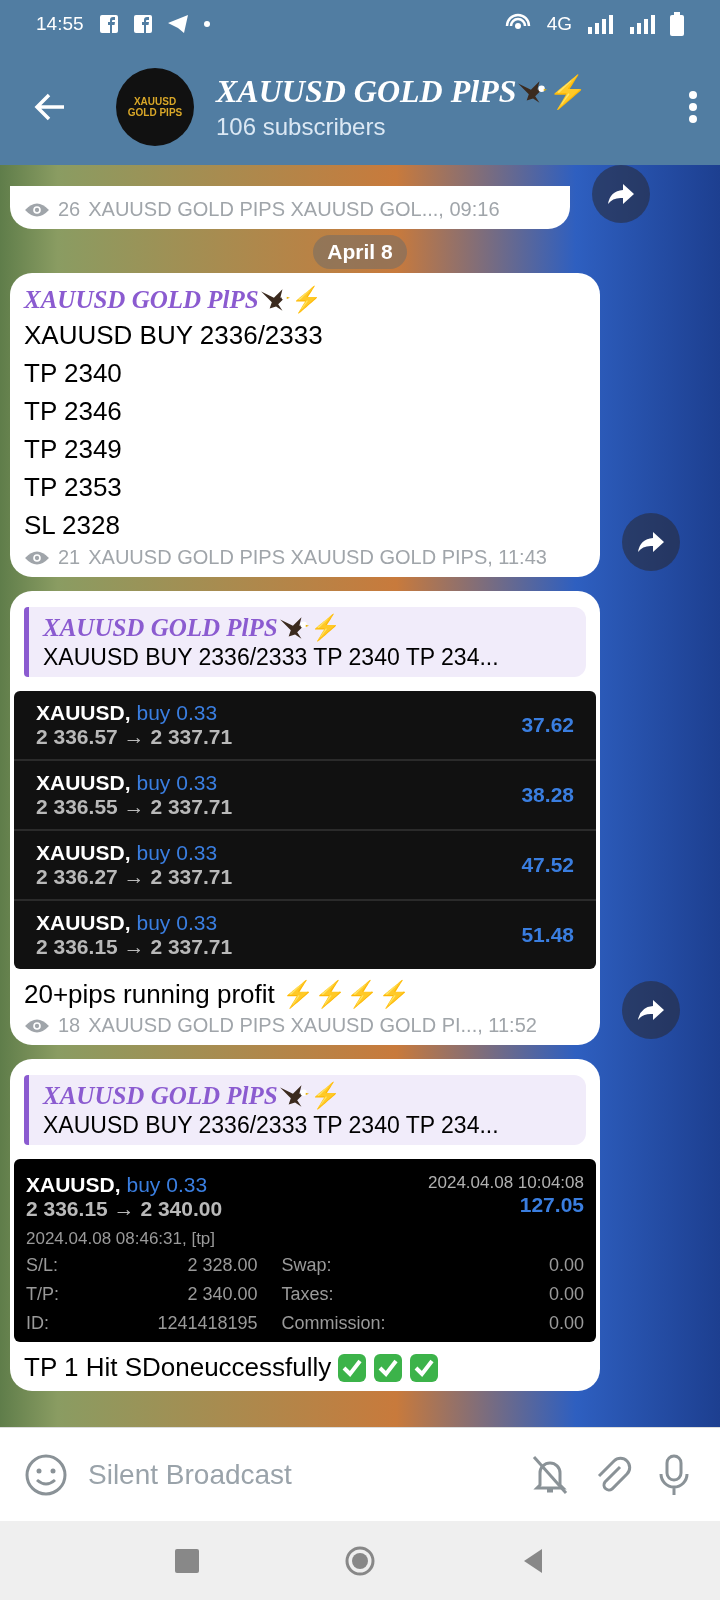  I want to click on dot-icon, so click(206, 24).